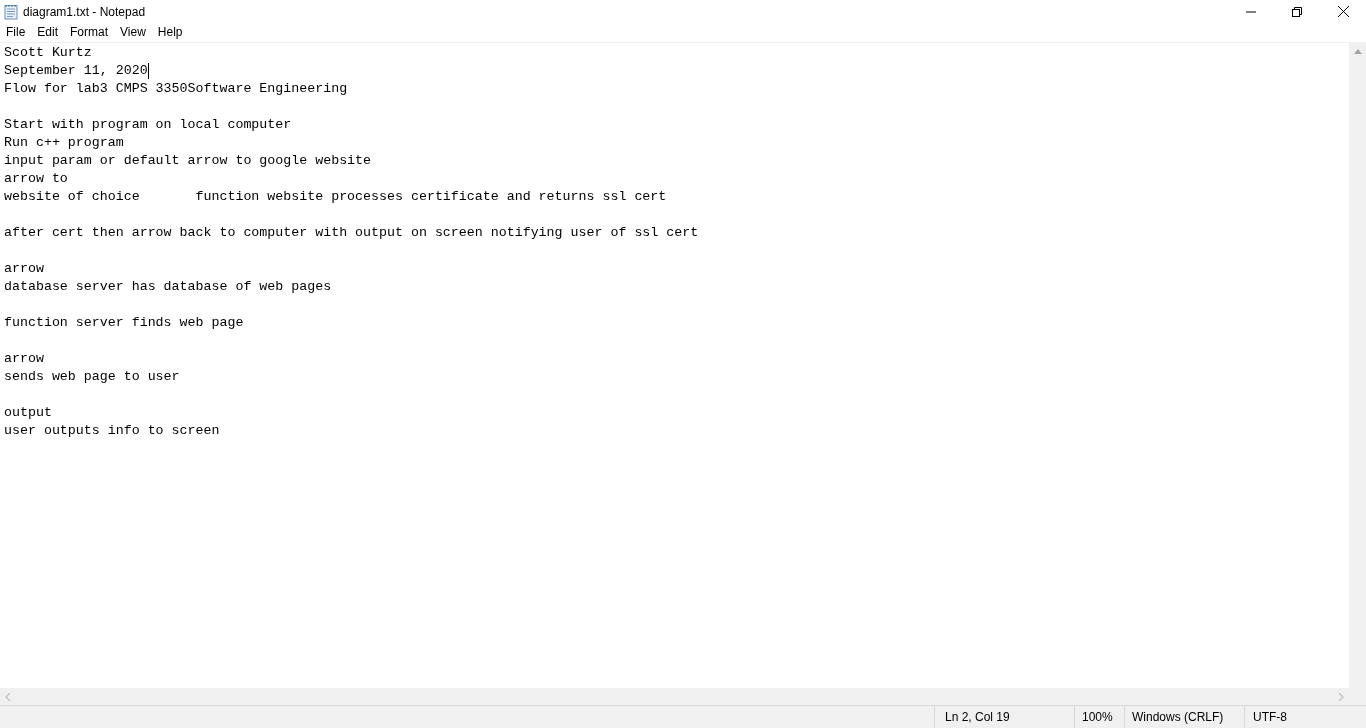 The width and height of the screenshot is (1366, 728). I want to click on notepad-icon, so click(11, 11).